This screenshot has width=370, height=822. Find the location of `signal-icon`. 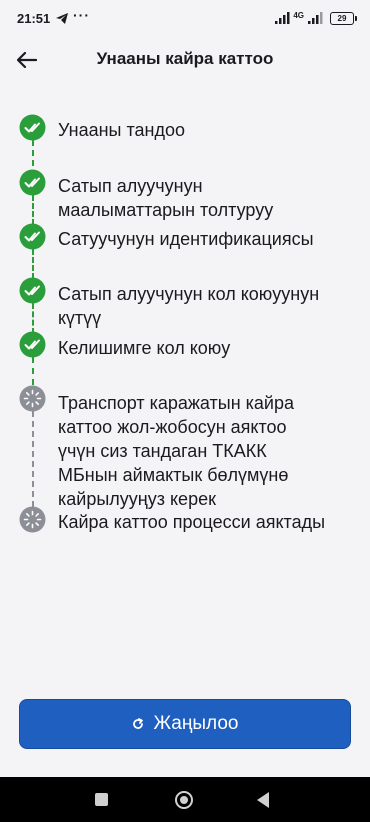

signal-icon is located at coordinates (282, 18).